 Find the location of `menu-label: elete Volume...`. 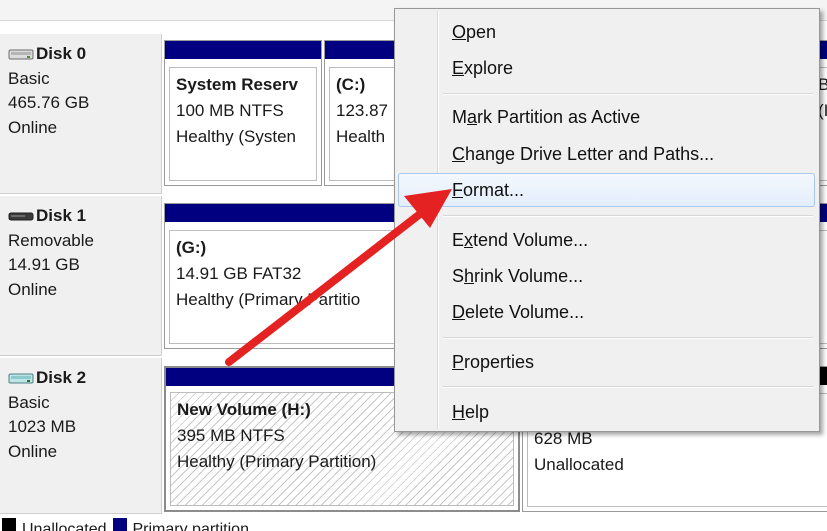

menu-label: elete Volume... is located at coordinates (525, 312).